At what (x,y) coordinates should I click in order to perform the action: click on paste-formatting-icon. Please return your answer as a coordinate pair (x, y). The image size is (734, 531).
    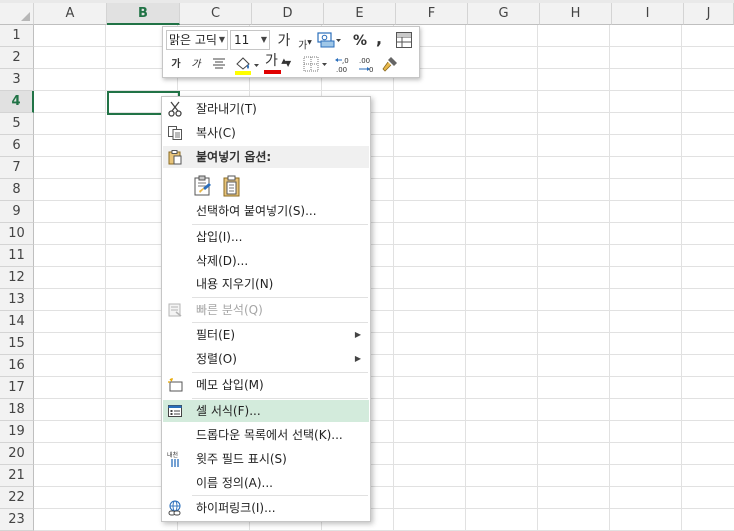
    Looking at the image, I should click on (203, 186).